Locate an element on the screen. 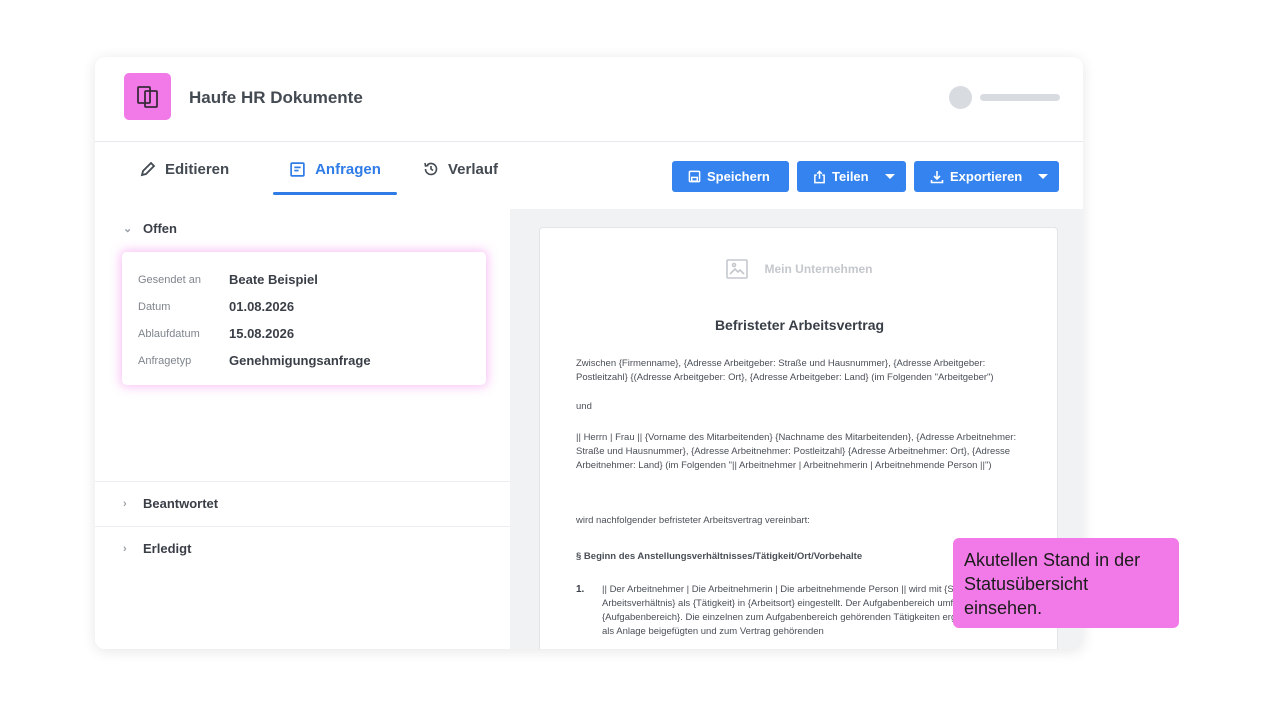  request-form-icon is located at coordinates (297, 169).